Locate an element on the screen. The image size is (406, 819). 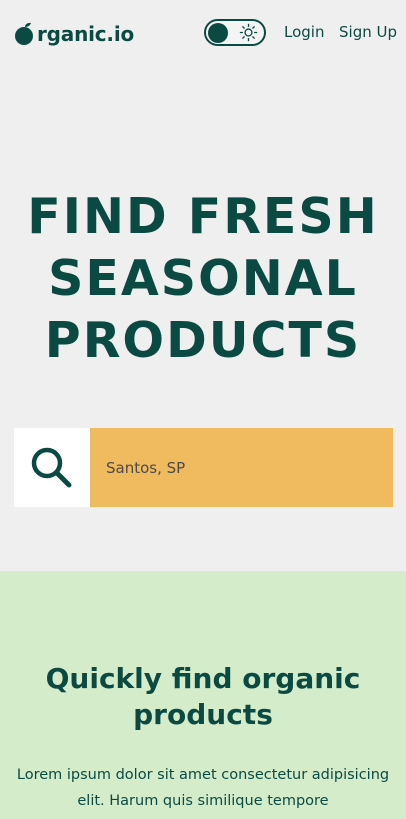
theme-toggle is located at coordinates (235, 32).